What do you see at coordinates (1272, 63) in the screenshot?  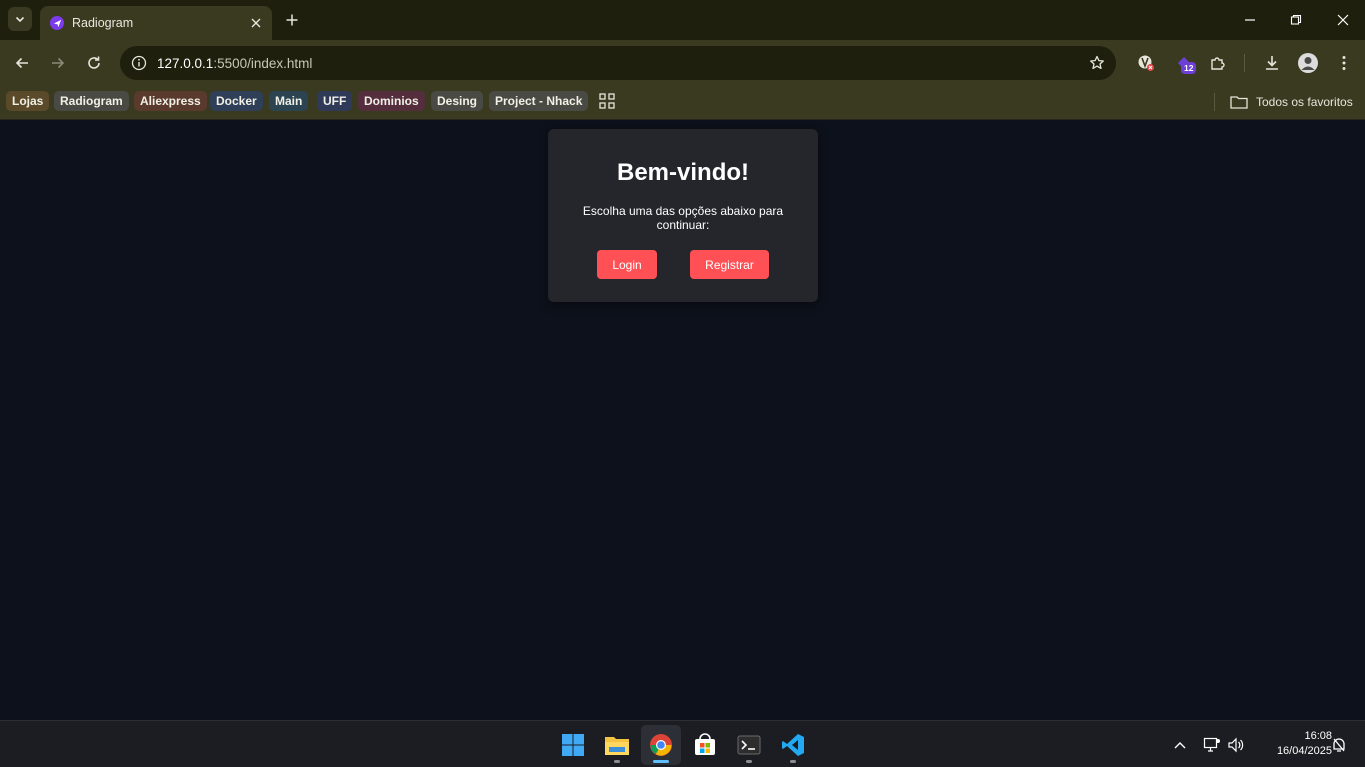 I see `download-icon` at bounding box center [1272, 63].